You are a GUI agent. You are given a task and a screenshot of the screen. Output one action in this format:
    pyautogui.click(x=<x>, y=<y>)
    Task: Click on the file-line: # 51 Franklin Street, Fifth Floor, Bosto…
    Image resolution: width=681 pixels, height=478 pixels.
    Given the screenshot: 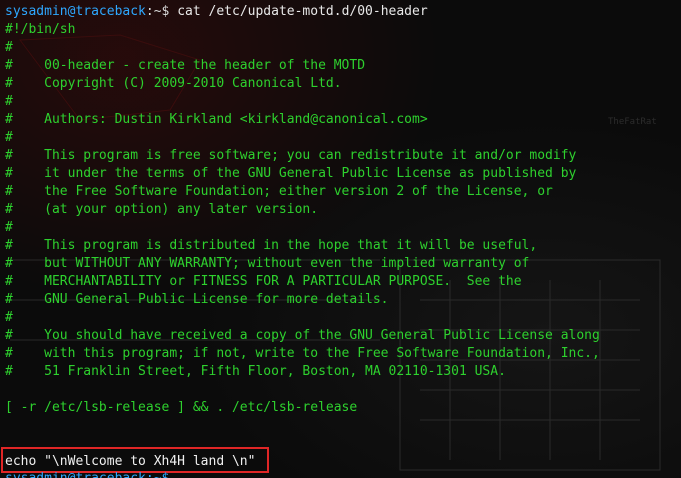 What is the action you would take?
    pyautogui.click(x=255, y=371)
    